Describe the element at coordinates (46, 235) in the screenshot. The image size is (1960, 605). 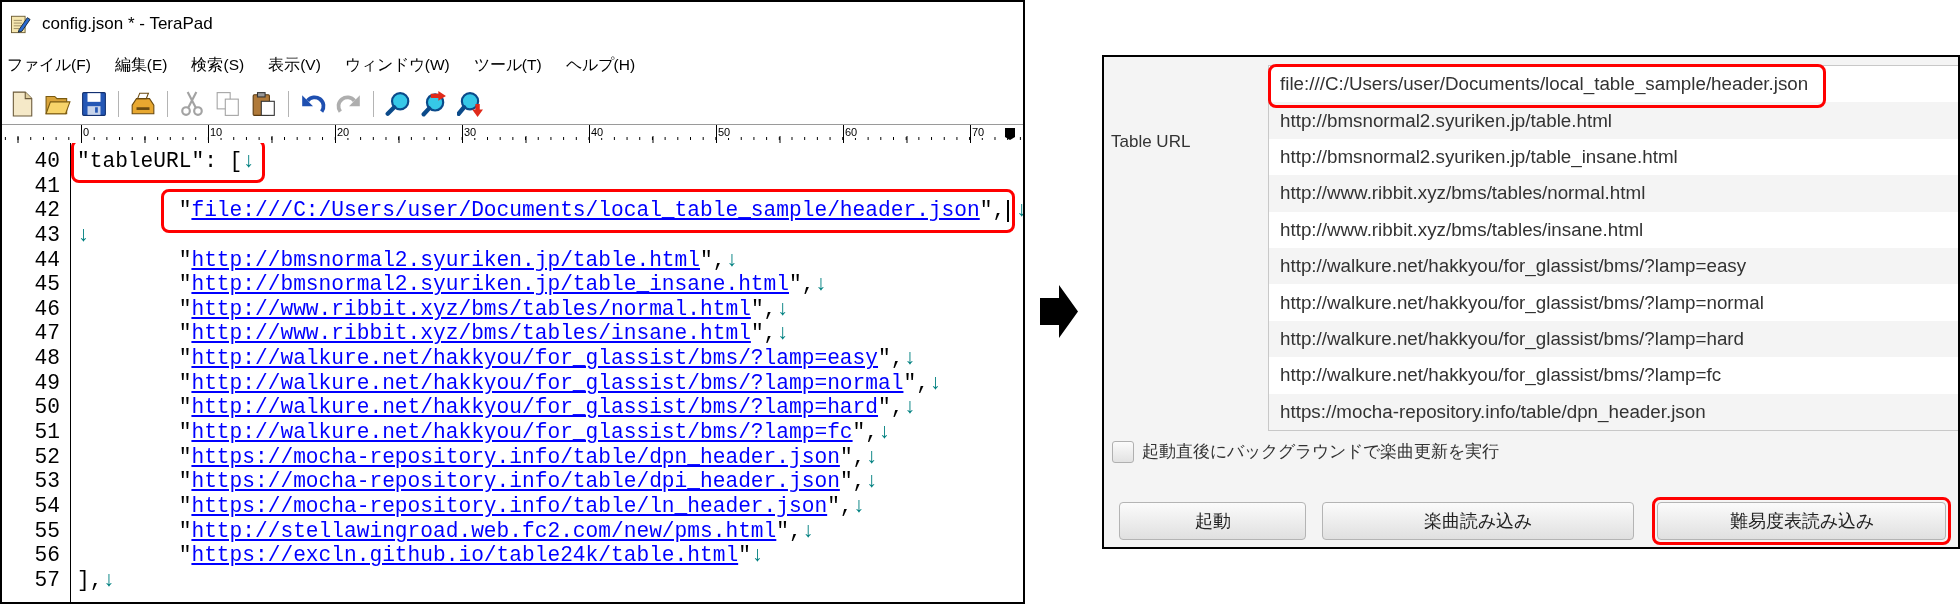
I see `line-number: 43` at that location.